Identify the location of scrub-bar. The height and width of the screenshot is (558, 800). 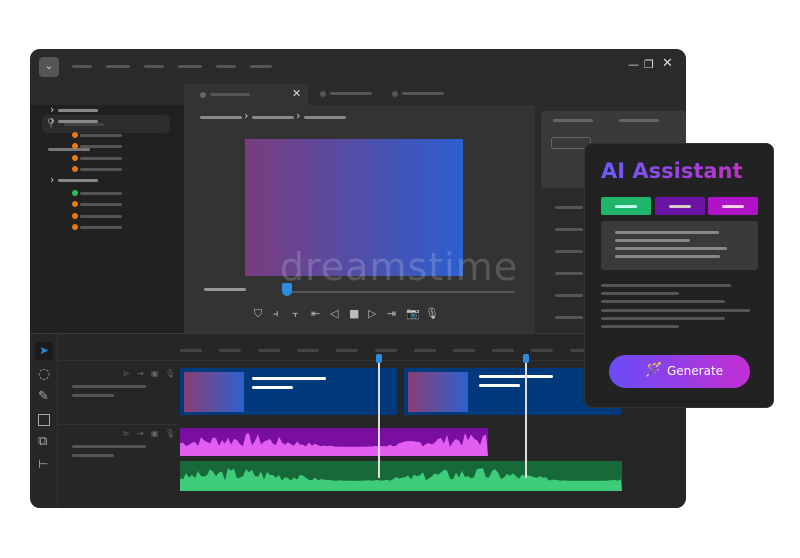
(400, 292).